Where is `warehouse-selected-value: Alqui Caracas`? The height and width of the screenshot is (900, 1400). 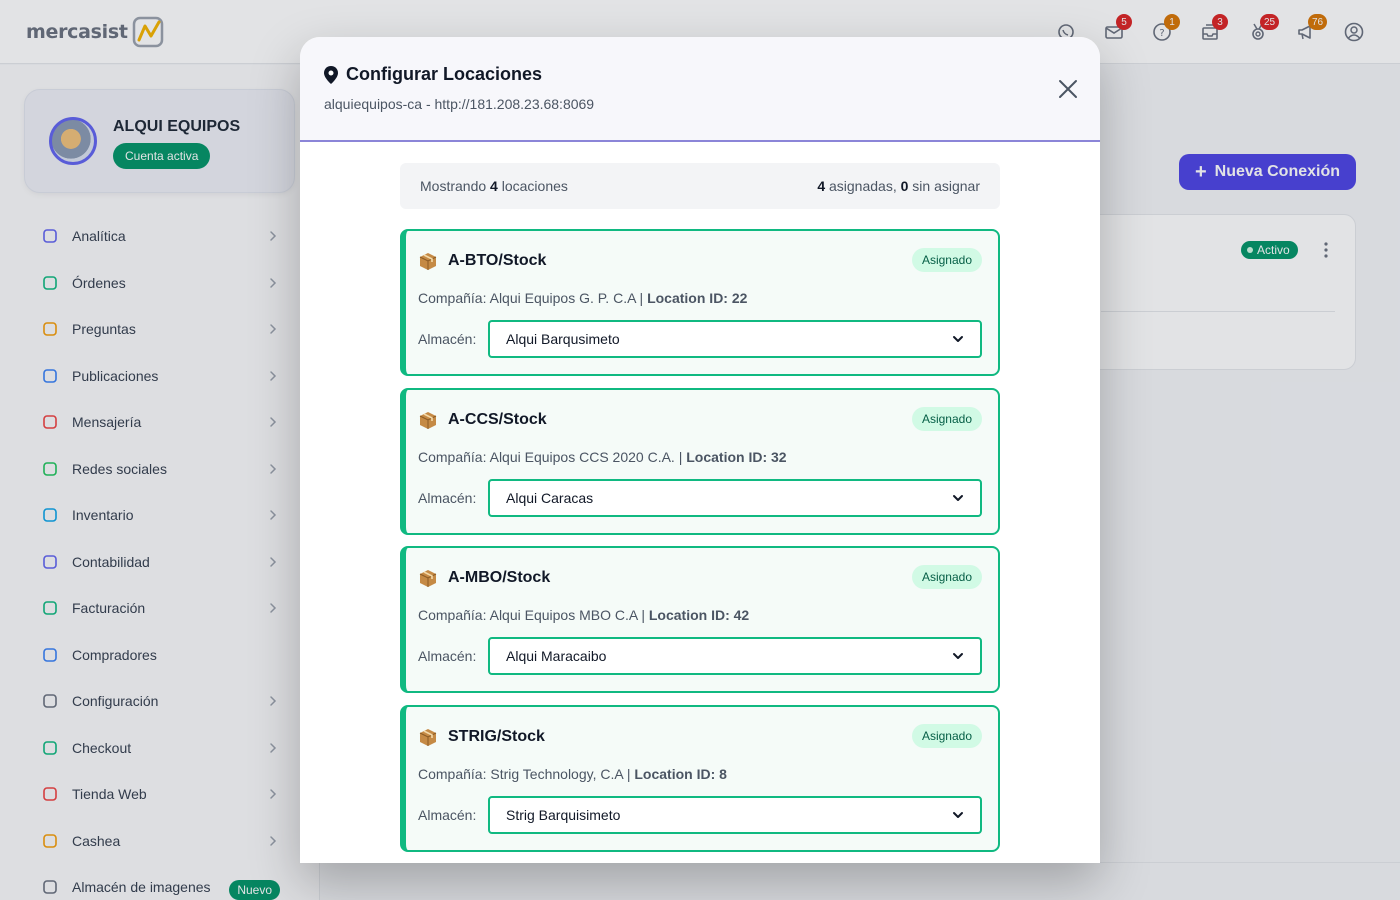
warehouse-selected-value: Alqui Caracas is located at coordinates (550, 498).